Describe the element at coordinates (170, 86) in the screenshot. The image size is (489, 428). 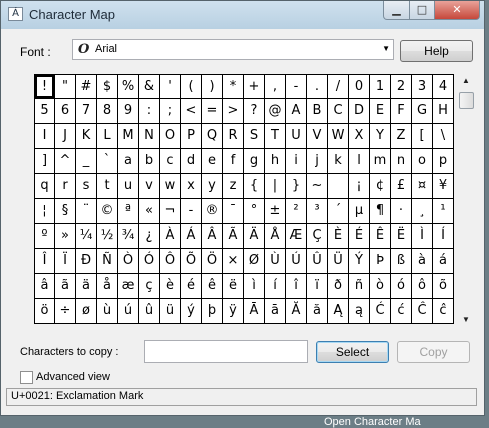
I see `char-cell: '` at that location.